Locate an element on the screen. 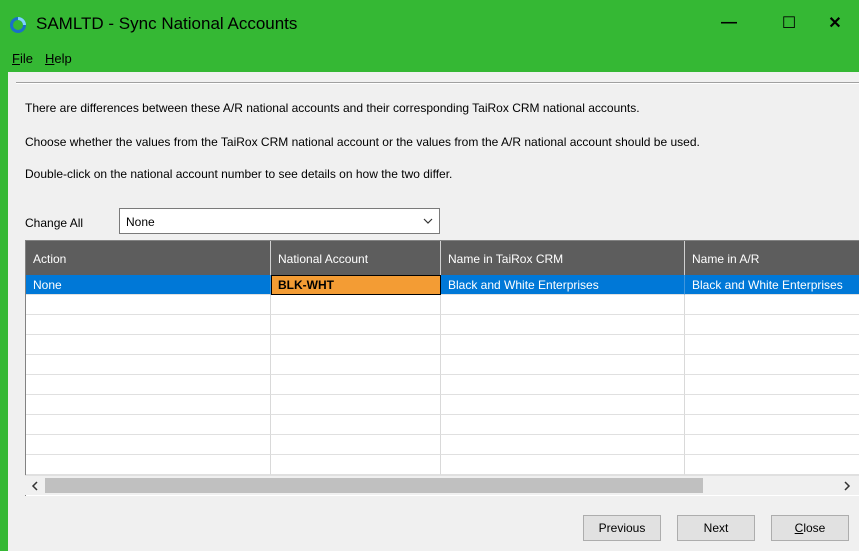  cell-national-account: BLK-WHT is located at coordinates (356, 285).